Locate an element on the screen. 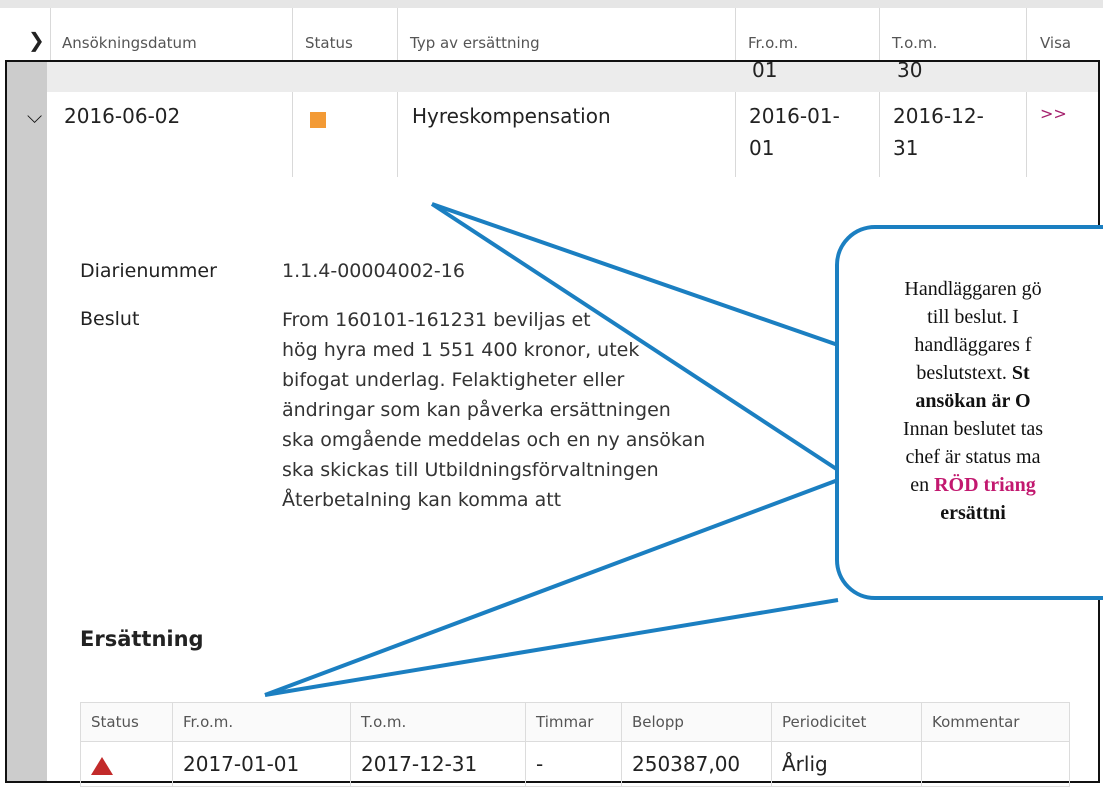  beslut-line: From 160101-161231 beviljas et is located at coordinates (436, 320).